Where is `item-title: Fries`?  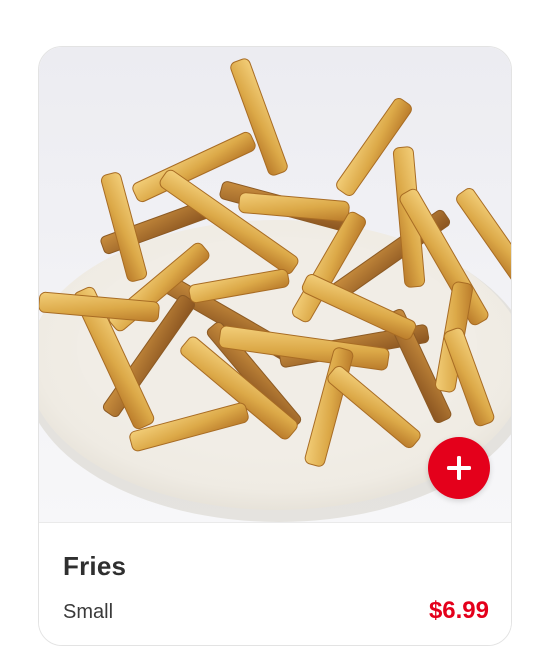
item-title: Fries is located at coordinates (95, 566).